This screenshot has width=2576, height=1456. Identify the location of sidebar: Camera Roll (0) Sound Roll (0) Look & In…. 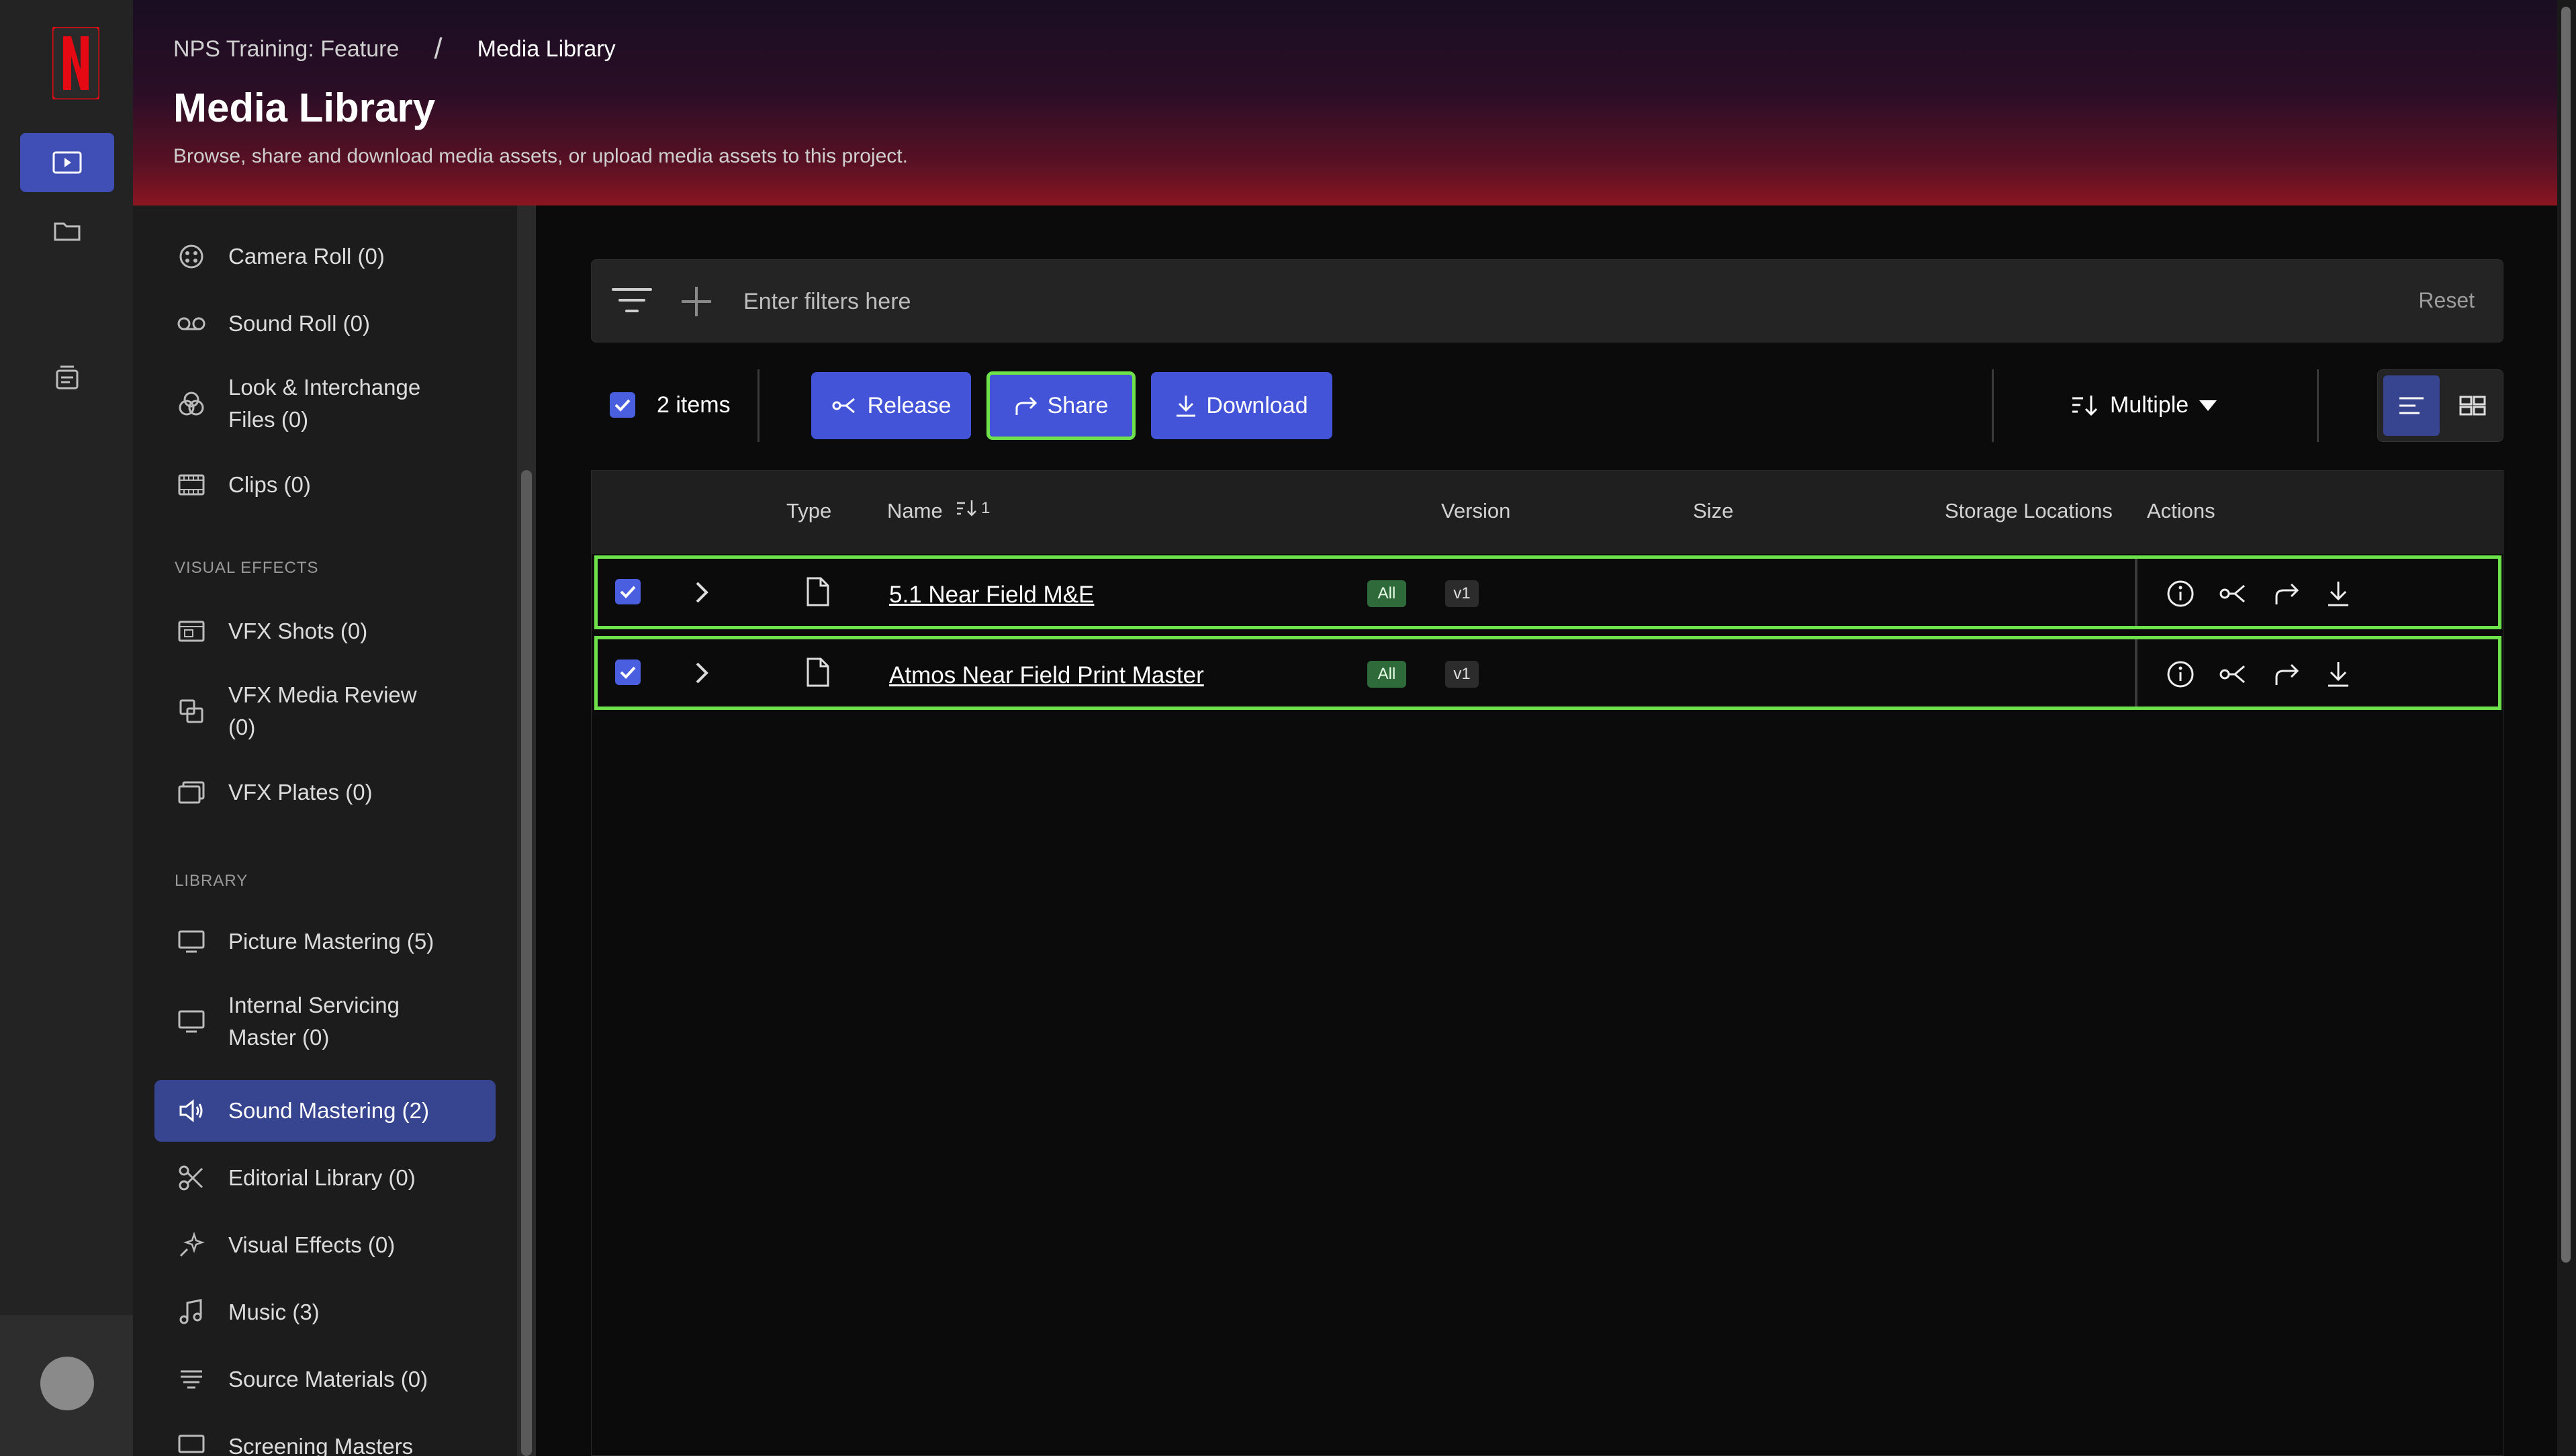
(334, 831).